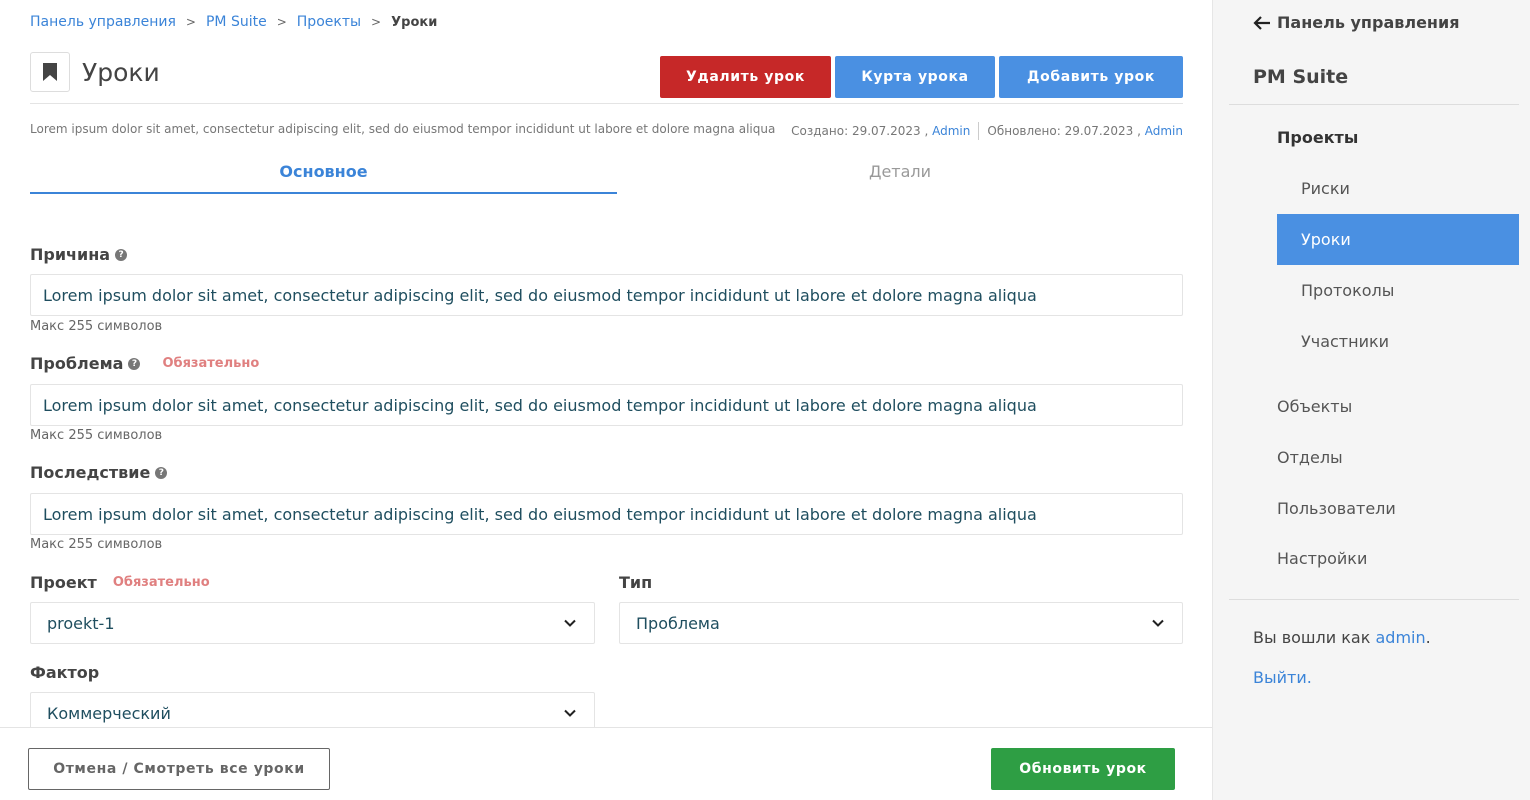 This screenshot has height=800, width=1530. I want to click on updated-by-link: Admin, so click(1164, 131).